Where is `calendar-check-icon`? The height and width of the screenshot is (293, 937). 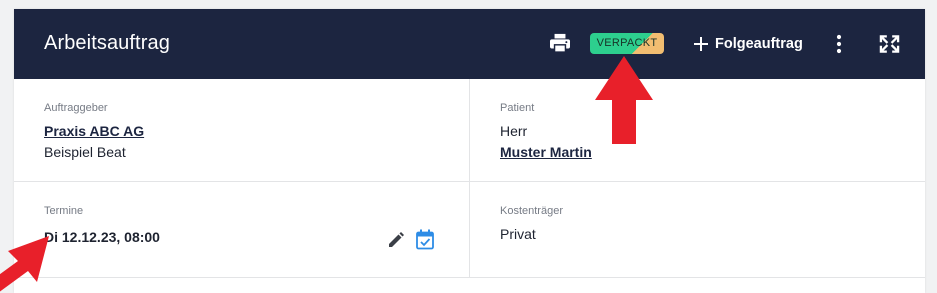
calendar-check-icon is located at coordinates (425, 239).